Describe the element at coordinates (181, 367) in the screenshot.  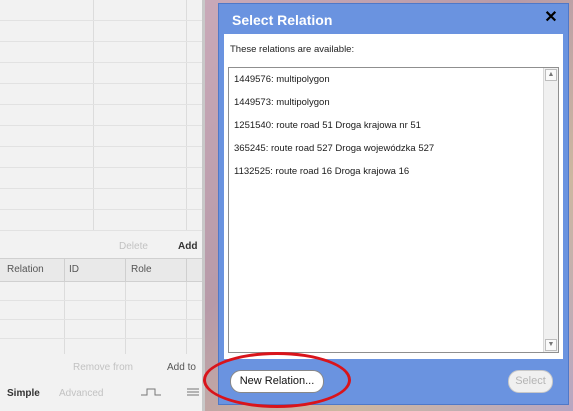
I see `add-to-relation-button: Add to` at that location.